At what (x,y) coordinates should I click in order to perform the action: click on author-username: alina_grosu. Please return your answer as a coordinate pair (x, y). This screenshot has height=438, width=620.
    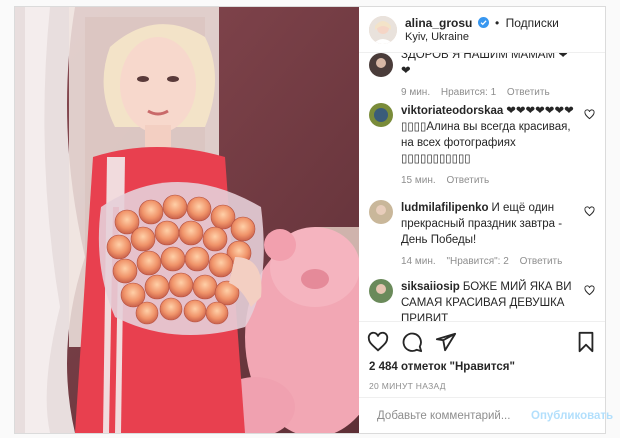
    Looking at the image, I should click on (438, 23).